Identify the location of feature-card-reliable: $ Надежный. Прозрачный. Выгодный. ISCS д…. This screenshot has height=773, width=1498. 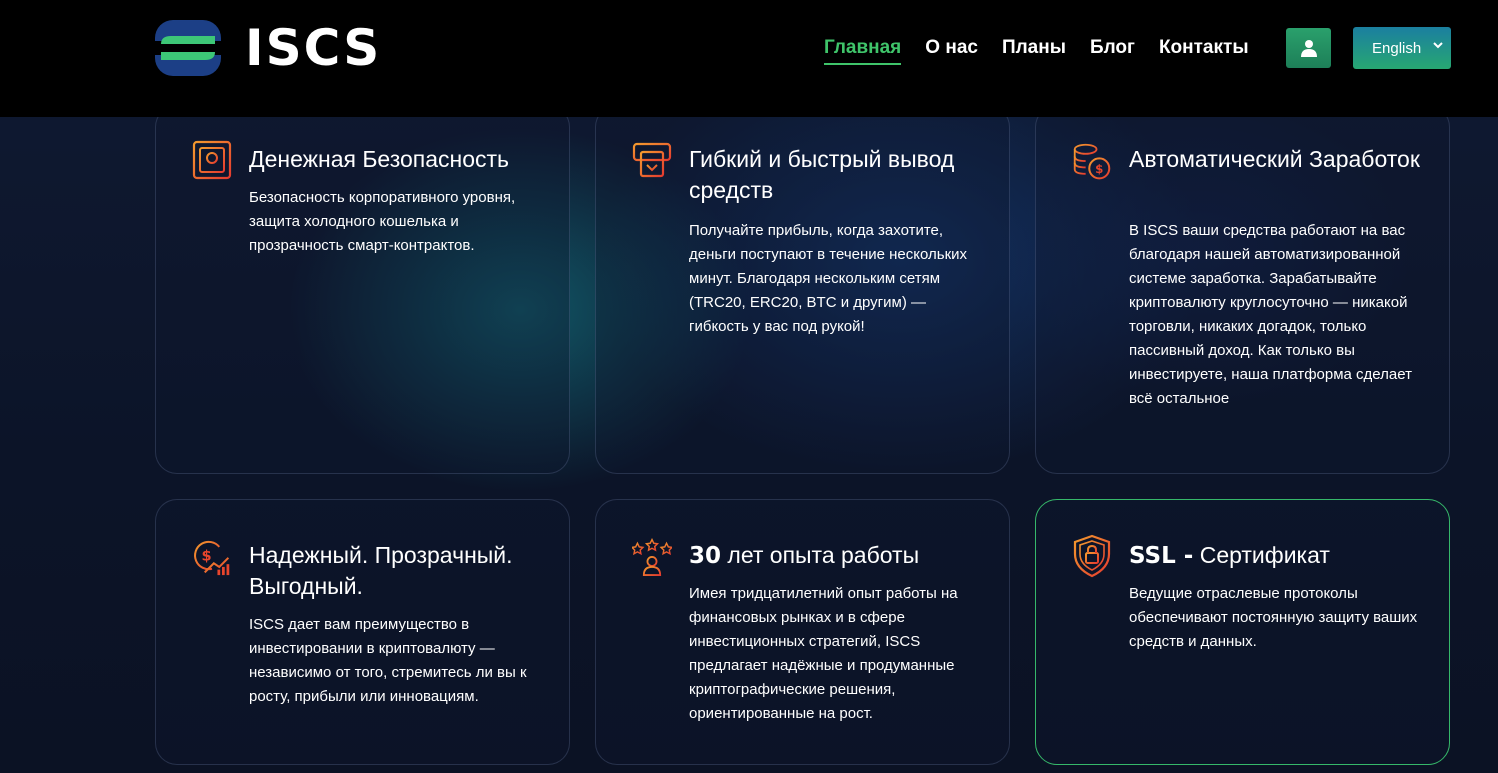
(362, 632).